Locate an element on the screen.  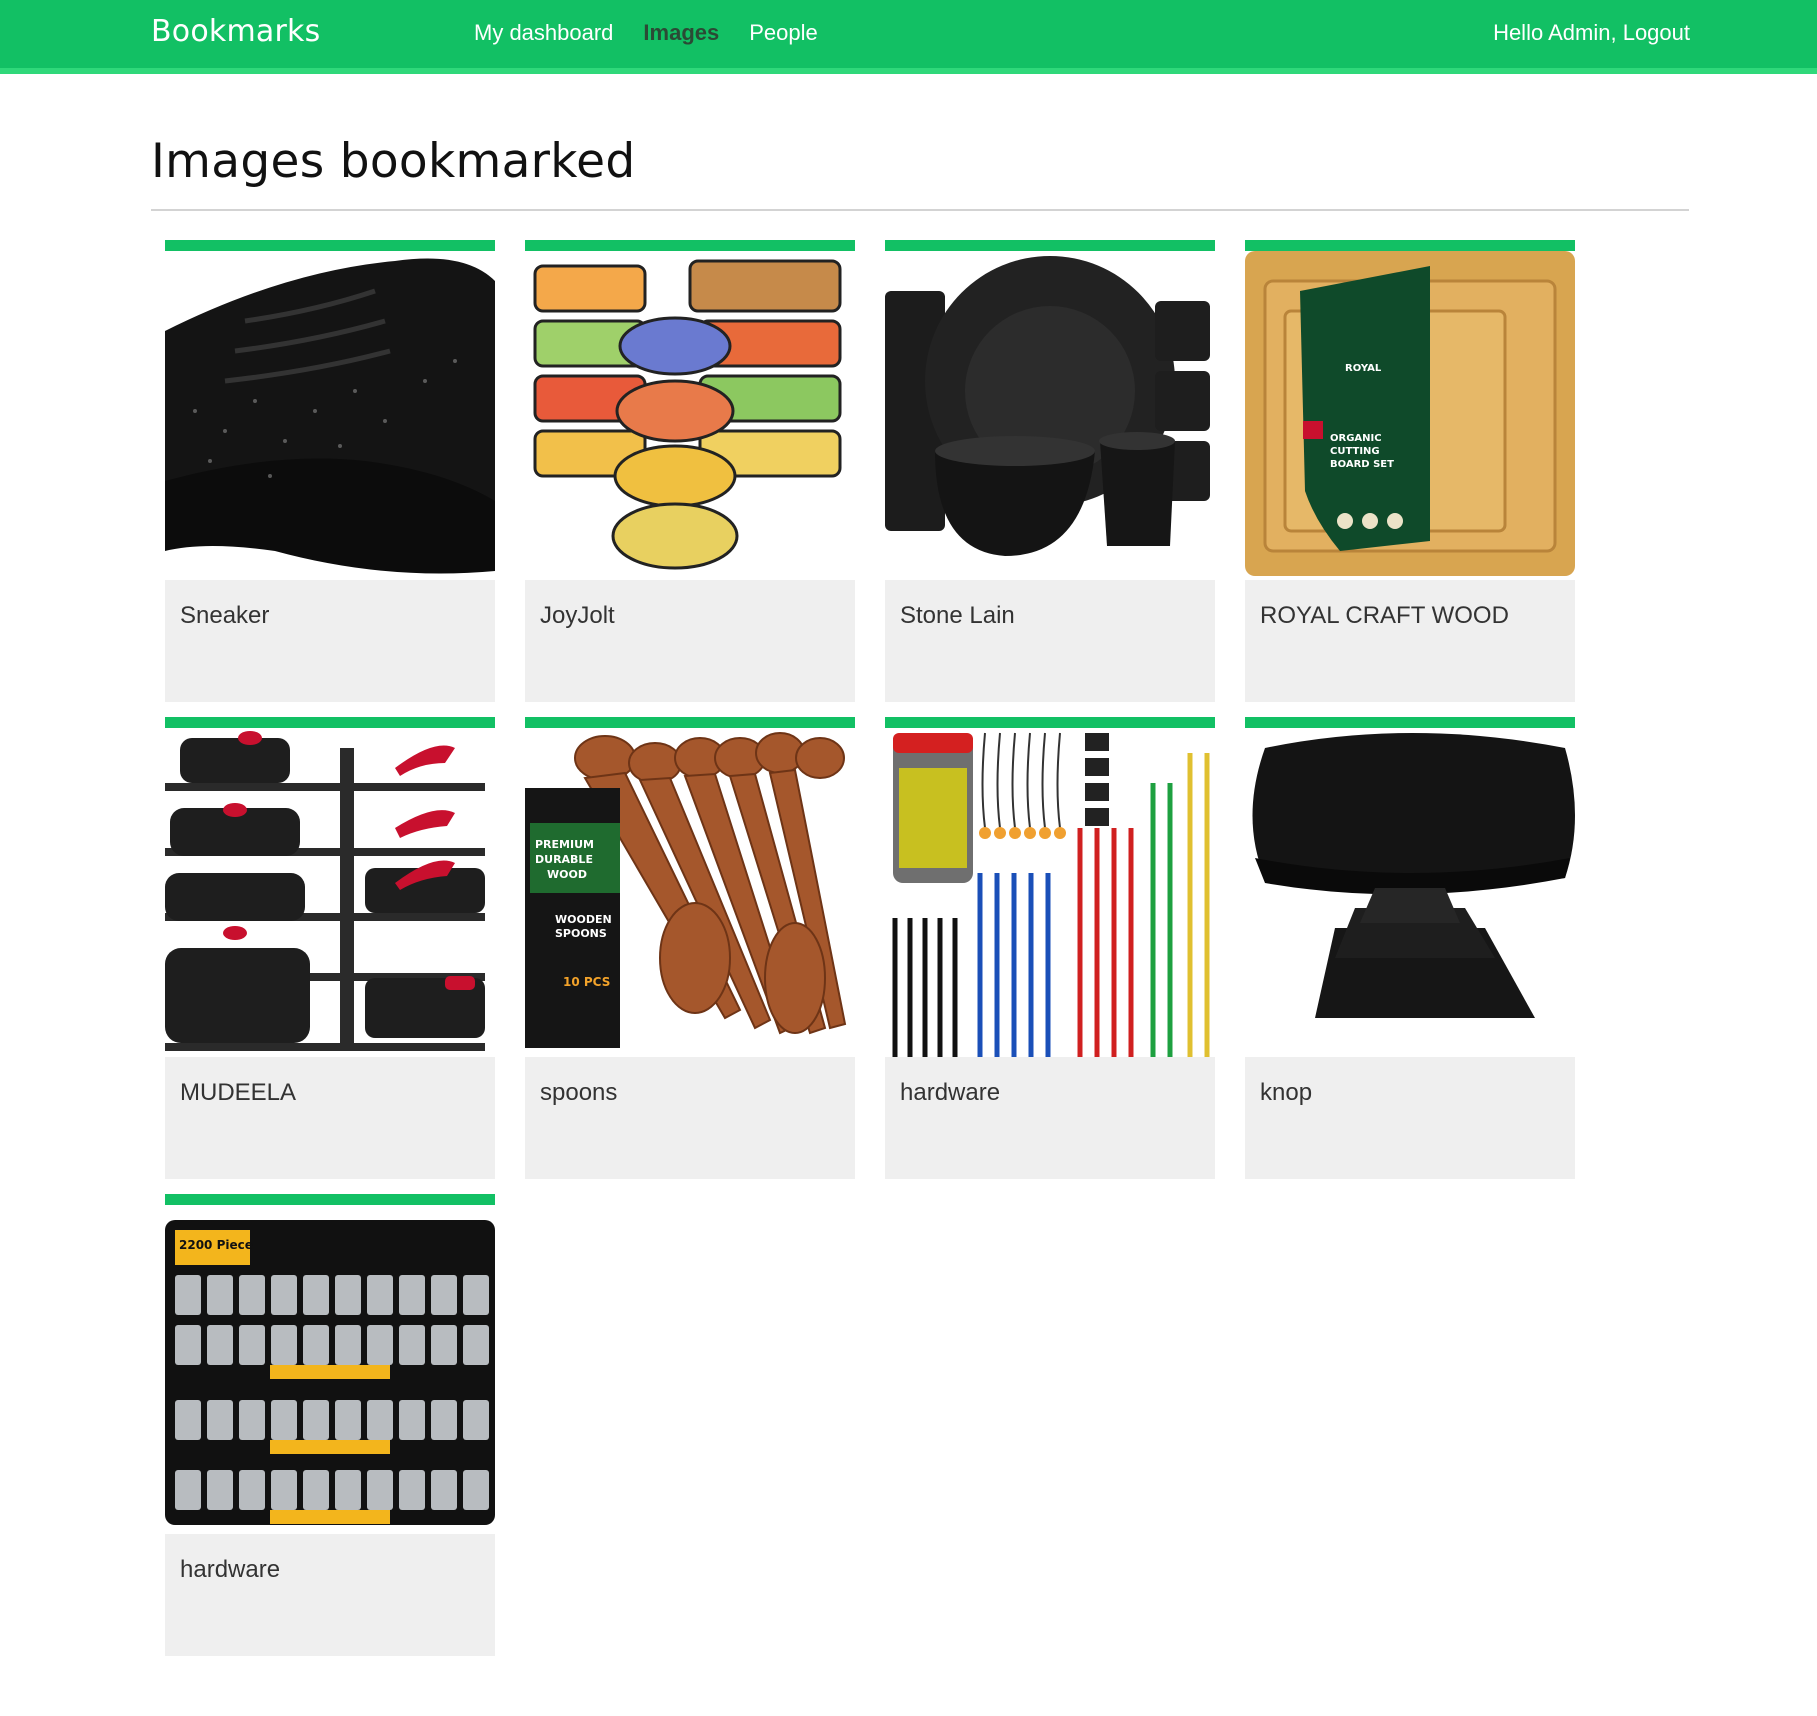
svg-text: SPOONS is located at coordinates (581, 933).